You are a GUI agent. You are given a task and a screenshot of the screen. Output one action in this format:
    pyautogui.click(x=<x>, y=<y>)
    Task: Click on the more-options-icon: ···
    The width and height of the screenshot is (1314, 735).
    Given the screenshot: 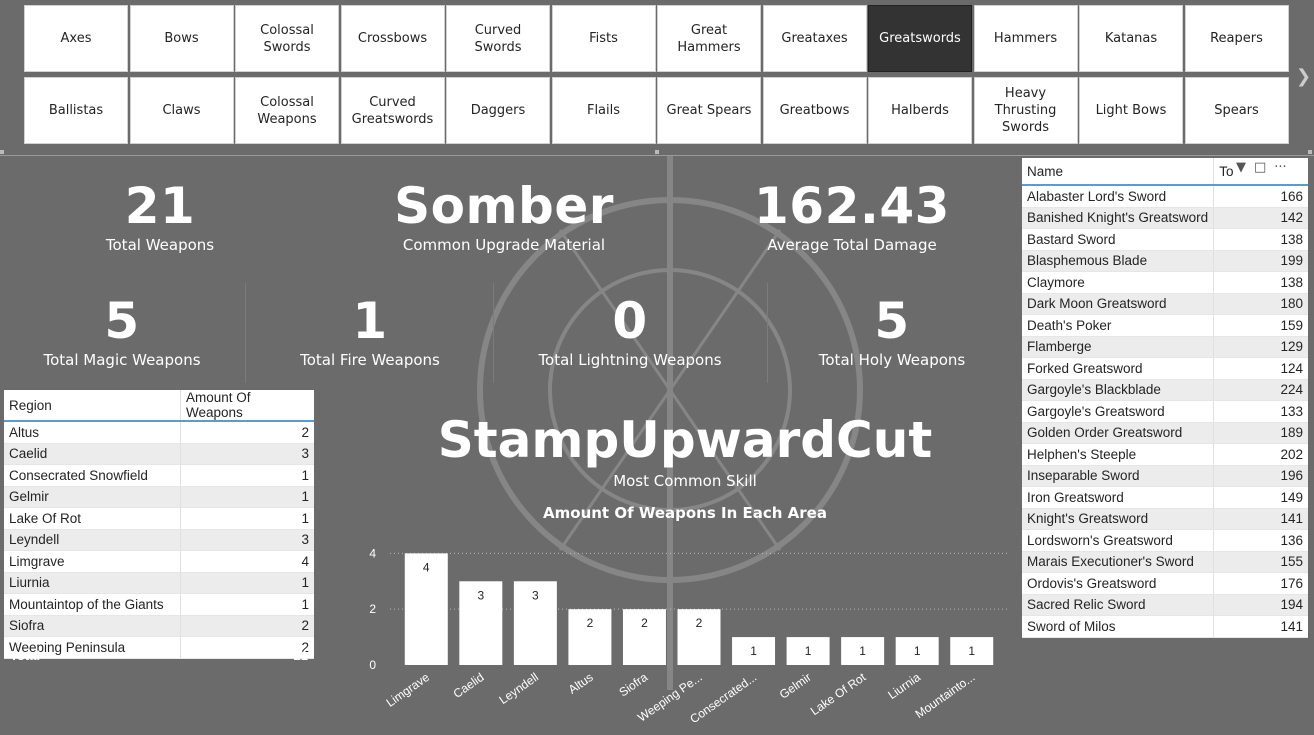 What is the action you would take?
    pyautogui.click(x=1280, y=169)
    